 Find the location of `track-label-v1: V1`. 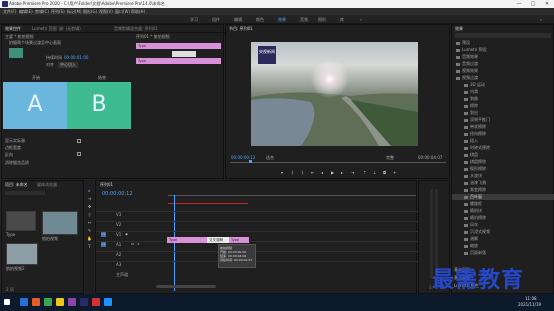

track-label-v1: V1 is located at coordinates (118, 234).